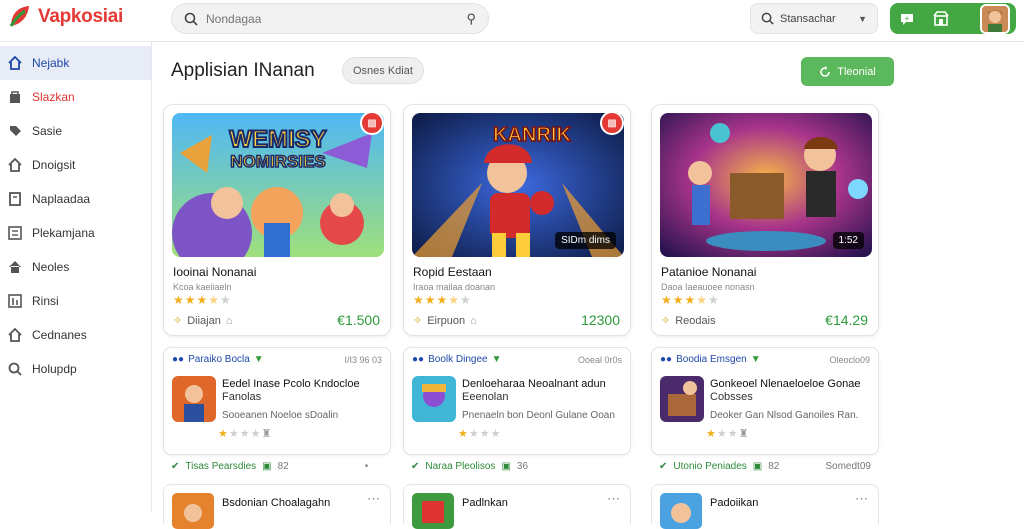 The height and width of the screenshot is (529, 1024). Describe the element at coordinates (460, 466) in the screenshot. I see `footer-label: Naraa Pleolisos` at that location.